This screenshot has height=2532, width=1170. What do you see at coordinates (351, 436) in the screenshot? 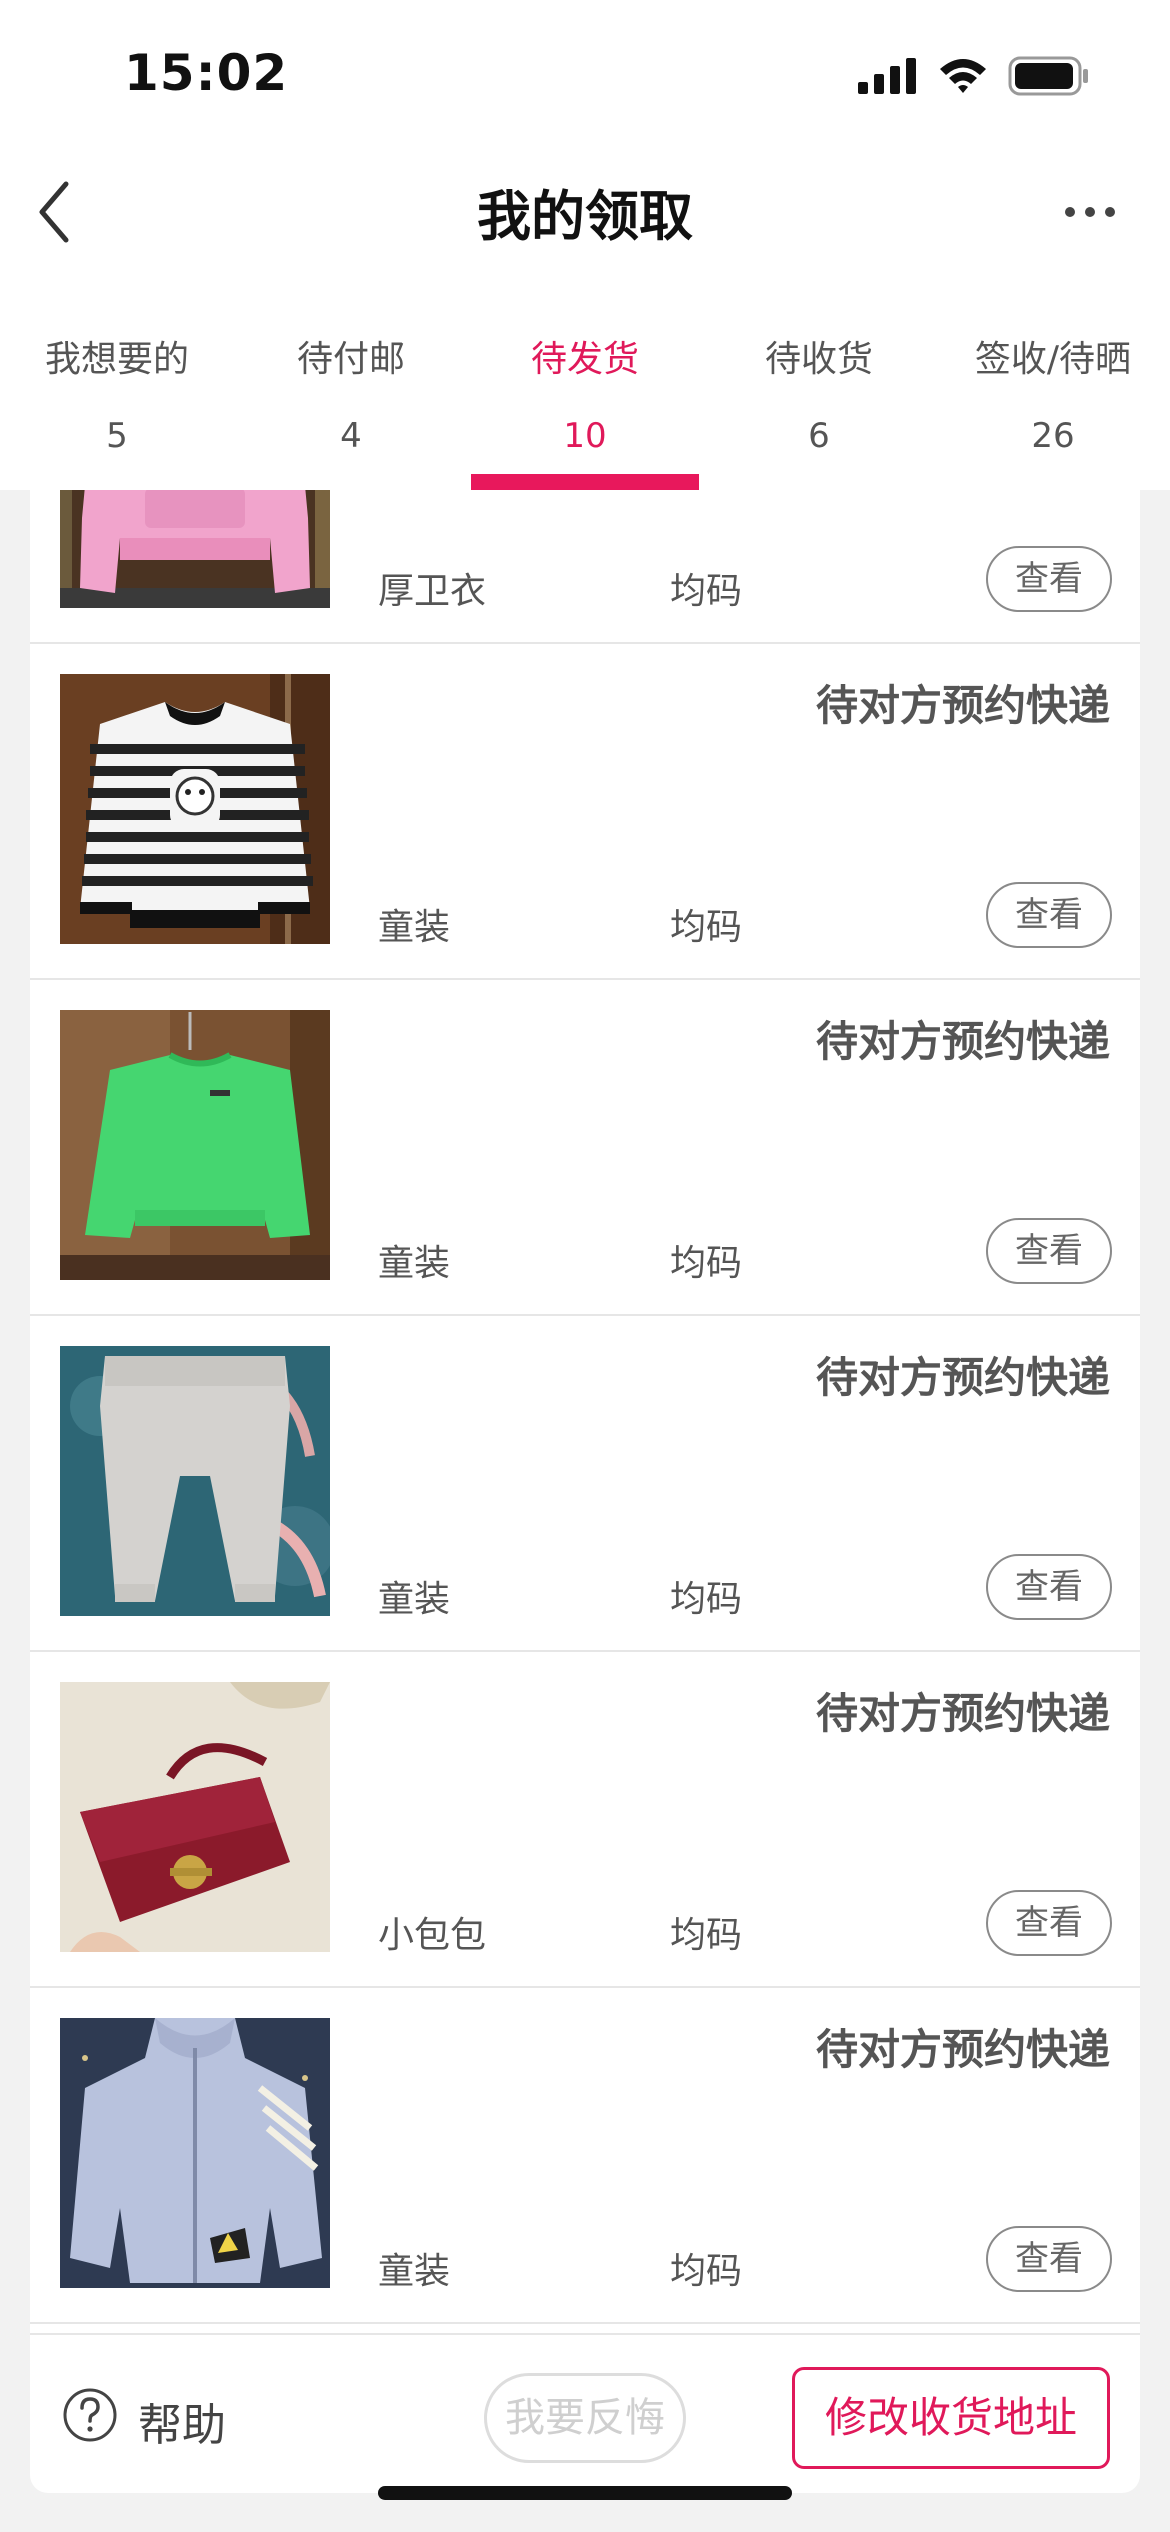
I see `tab-count: 4` at bounding box center [351, 436].